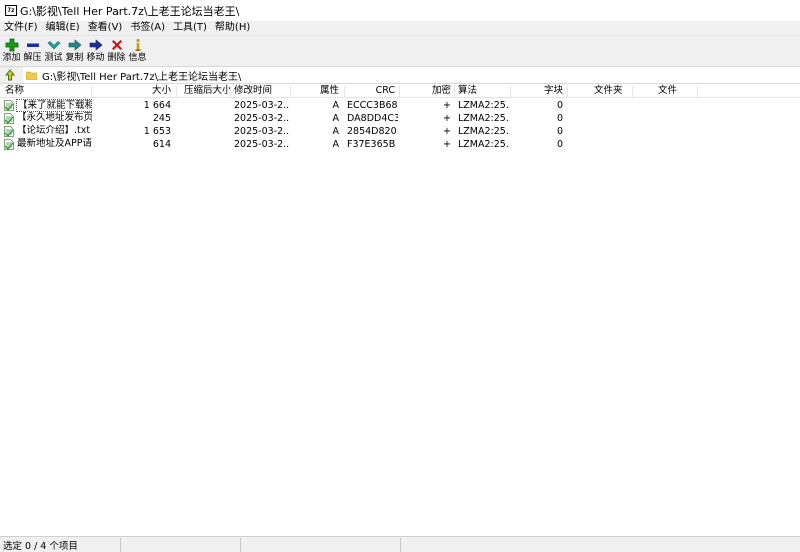 The image size is (800, 552). I want to click on window-title: G:\影视\Tell Her Part.7z\上老王论坛当老王\, so click(130, 11).